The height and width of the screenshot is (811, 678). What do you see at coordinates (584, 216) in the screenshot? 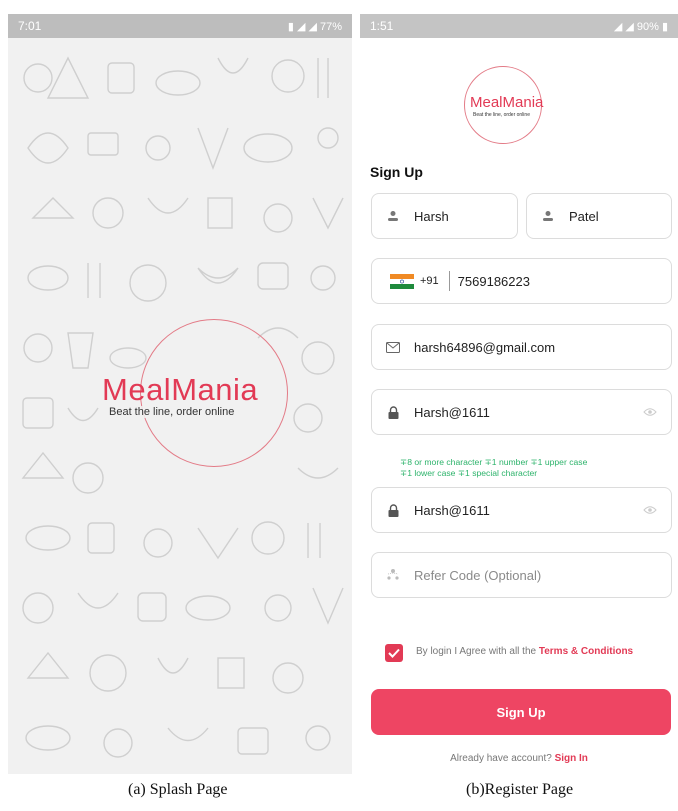
I see `last-name-value: Patel` at bounding box center [584, 216].